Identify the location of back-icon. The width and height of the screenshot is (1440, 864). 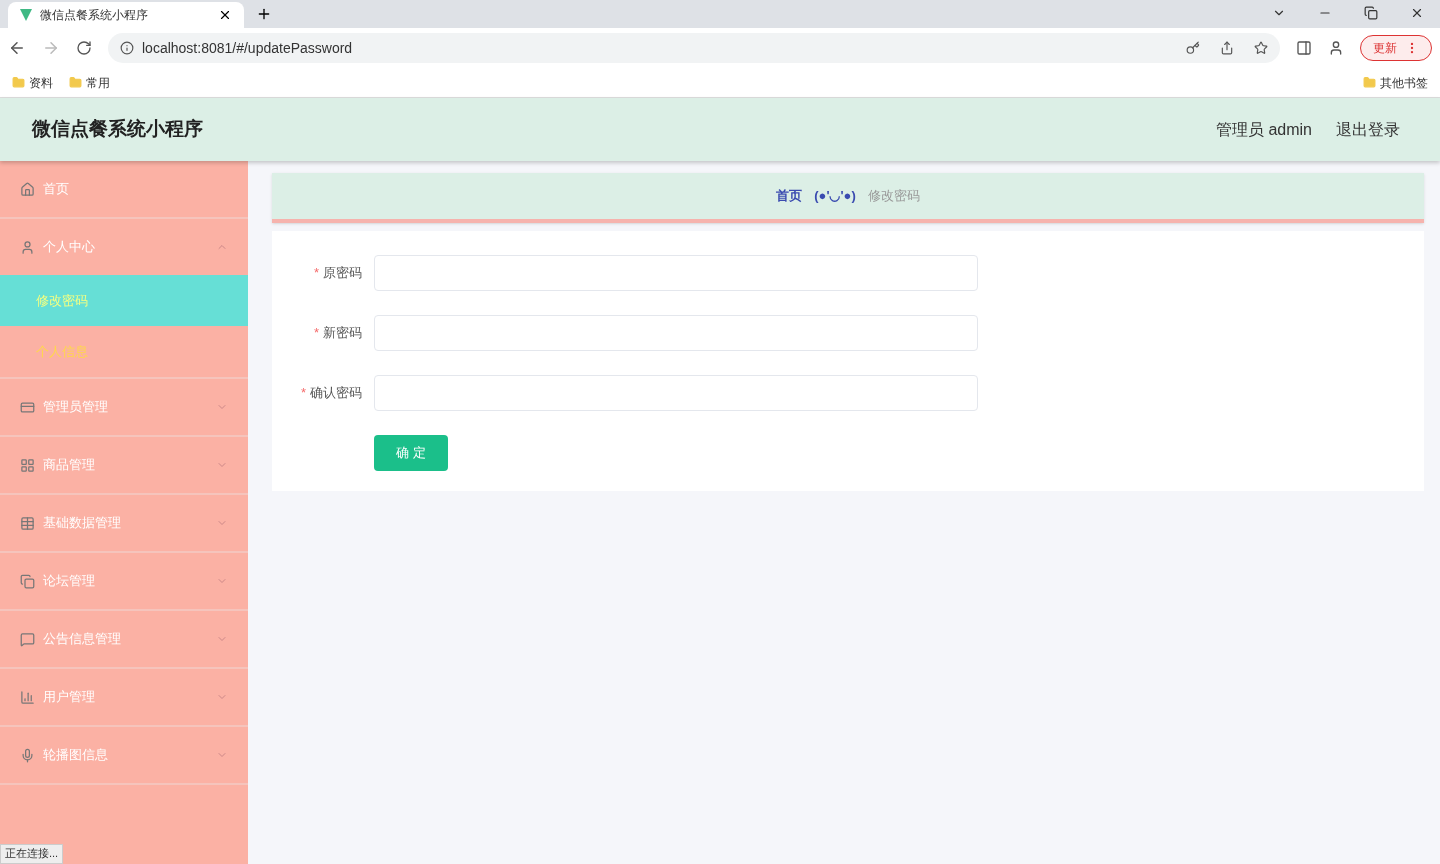
(17, 48).